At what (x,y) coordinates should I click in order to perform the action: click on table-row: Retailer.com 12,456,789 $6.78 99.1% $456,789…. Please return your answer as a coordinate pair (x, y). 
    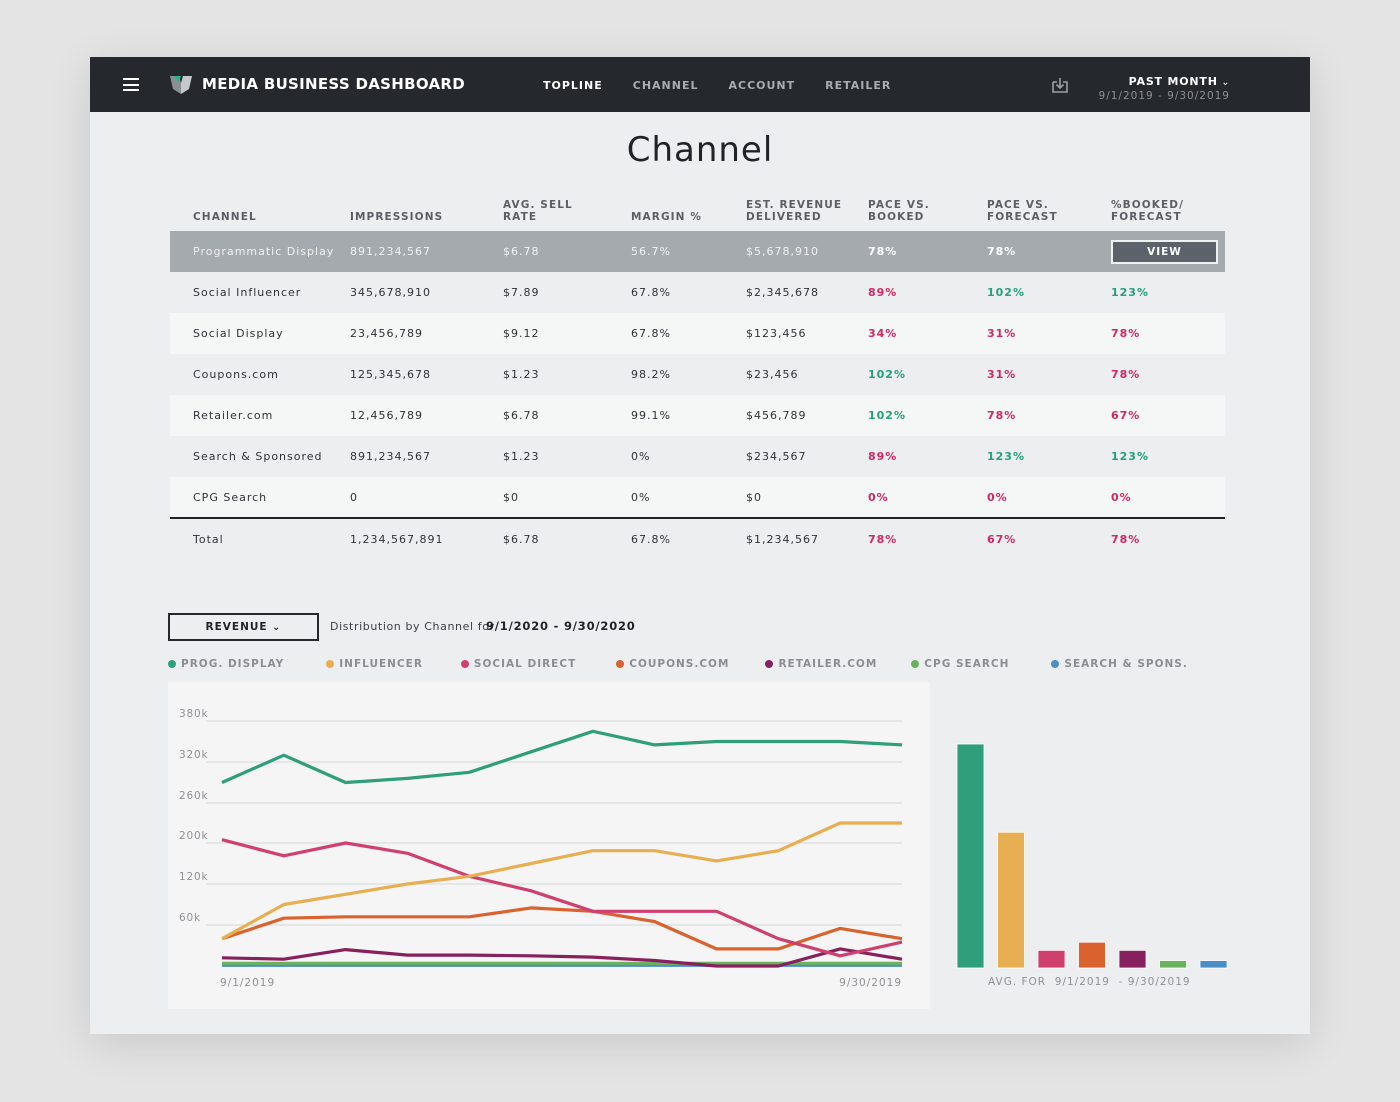
    Looking at the image, I should click on (697, 415).